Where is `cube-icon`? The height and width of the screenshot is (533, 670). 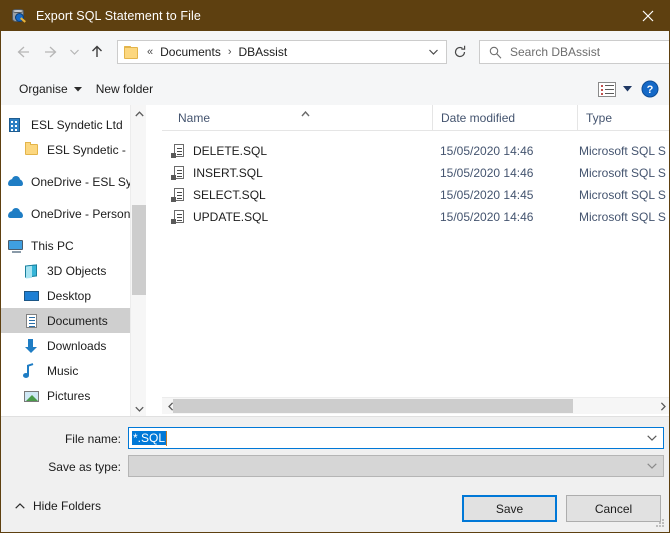
cube-icon is located at coordinates (31, 271).